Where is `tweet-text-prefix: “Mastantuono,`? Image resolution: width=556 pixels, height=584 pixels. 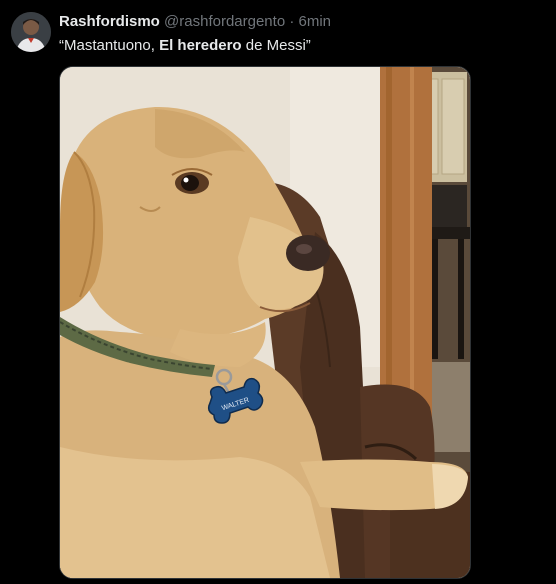 tweet-text-prefix: “Mastantuono, is located at coordinates (109, 45).